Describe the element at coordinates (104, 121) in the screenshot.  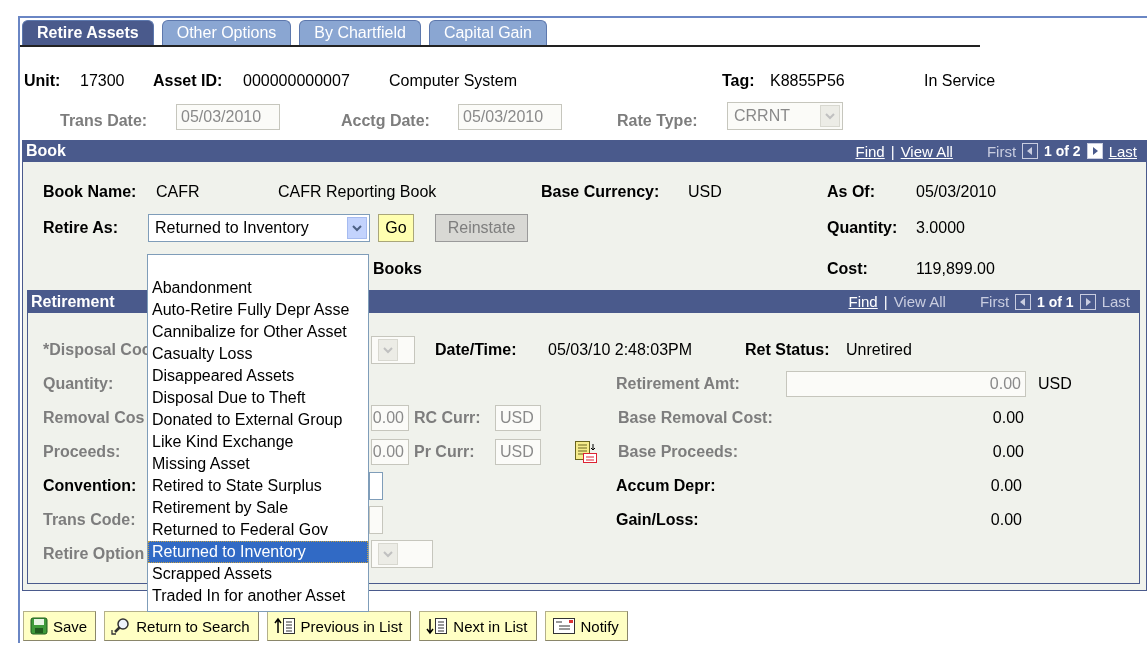
I see `field-label: Trans Date:` at that location.